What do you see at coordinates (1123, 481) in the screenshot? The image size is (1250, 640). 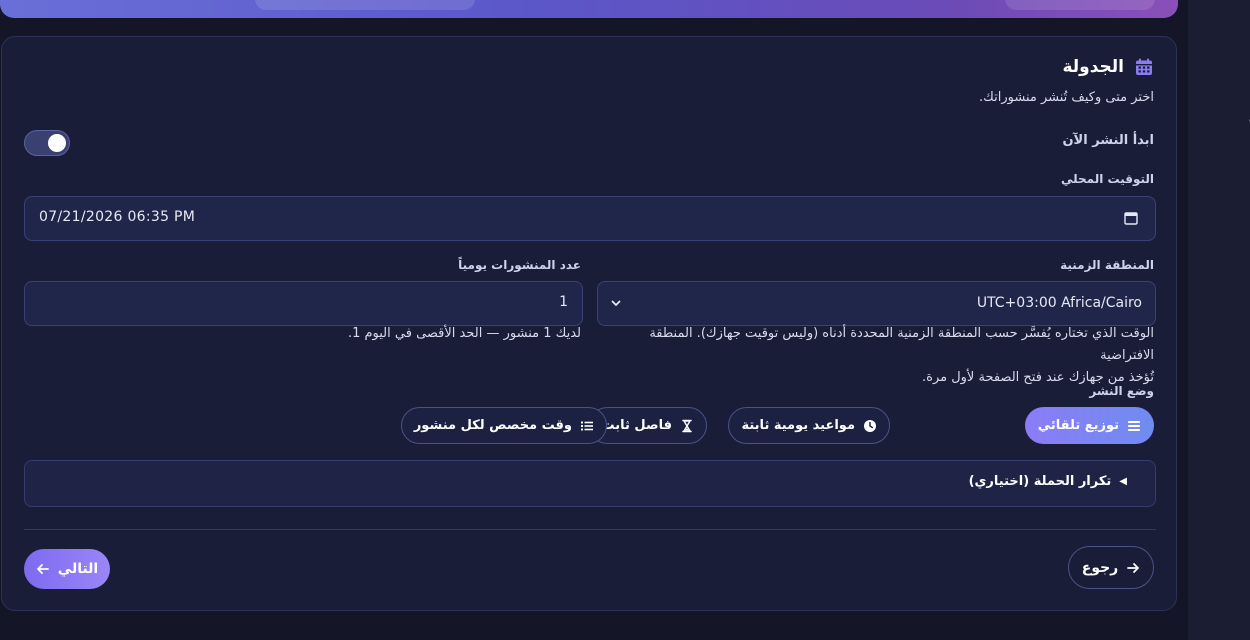 I see `disclosure-triangle-icon: ◀` at bounding box center [1123, 481].